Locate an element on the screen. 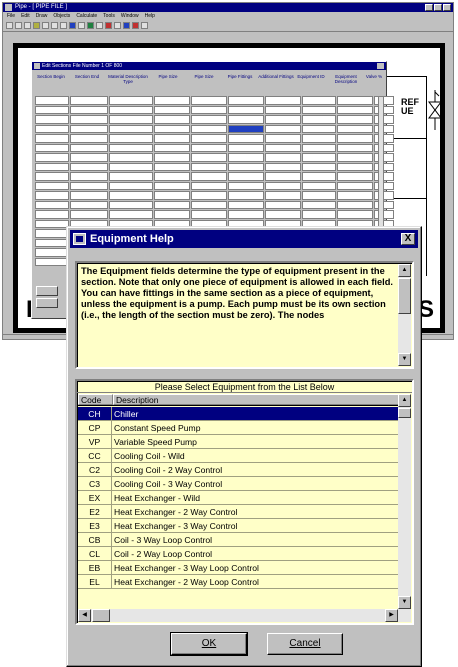 Image resolution: width=458 pixels, height=667 pixels. ok-button: OK is located at coordinates (209, 644).